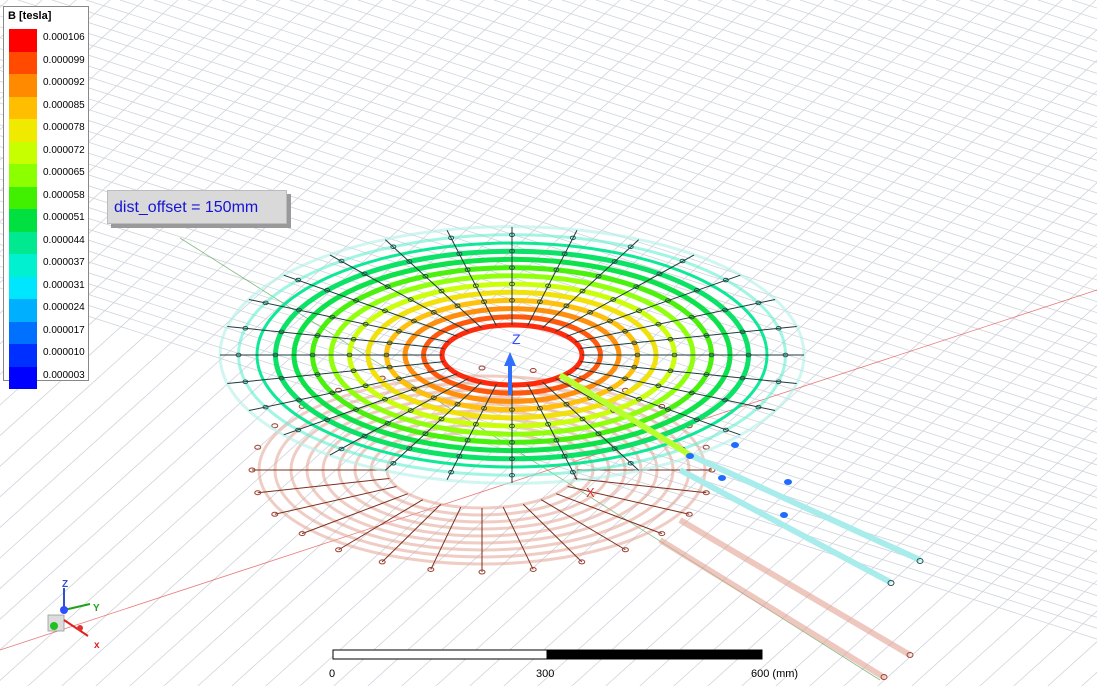  Describe the element at coordinates (64, 375) in the screenshot. I see `legend-value: 0.000003` at that location.